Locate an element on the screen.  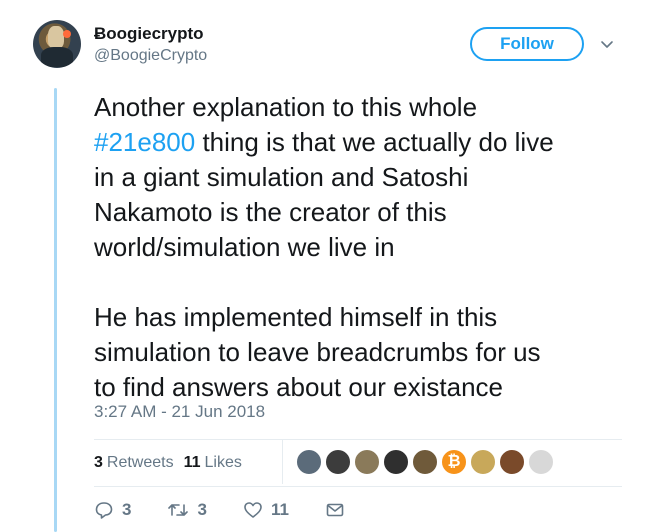
likes-stat: 11 Likes is located at coordinates (213, 463).